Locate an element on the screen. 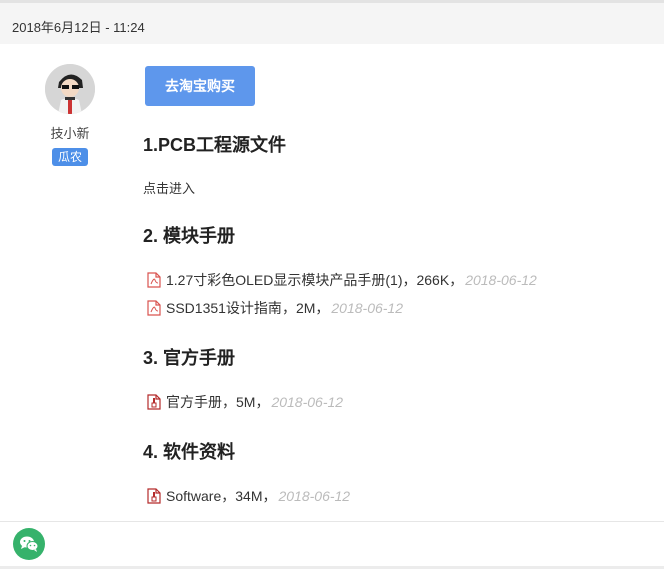 The image size is (664, 569). file-size: 266K is located at coordinates (433, 280).